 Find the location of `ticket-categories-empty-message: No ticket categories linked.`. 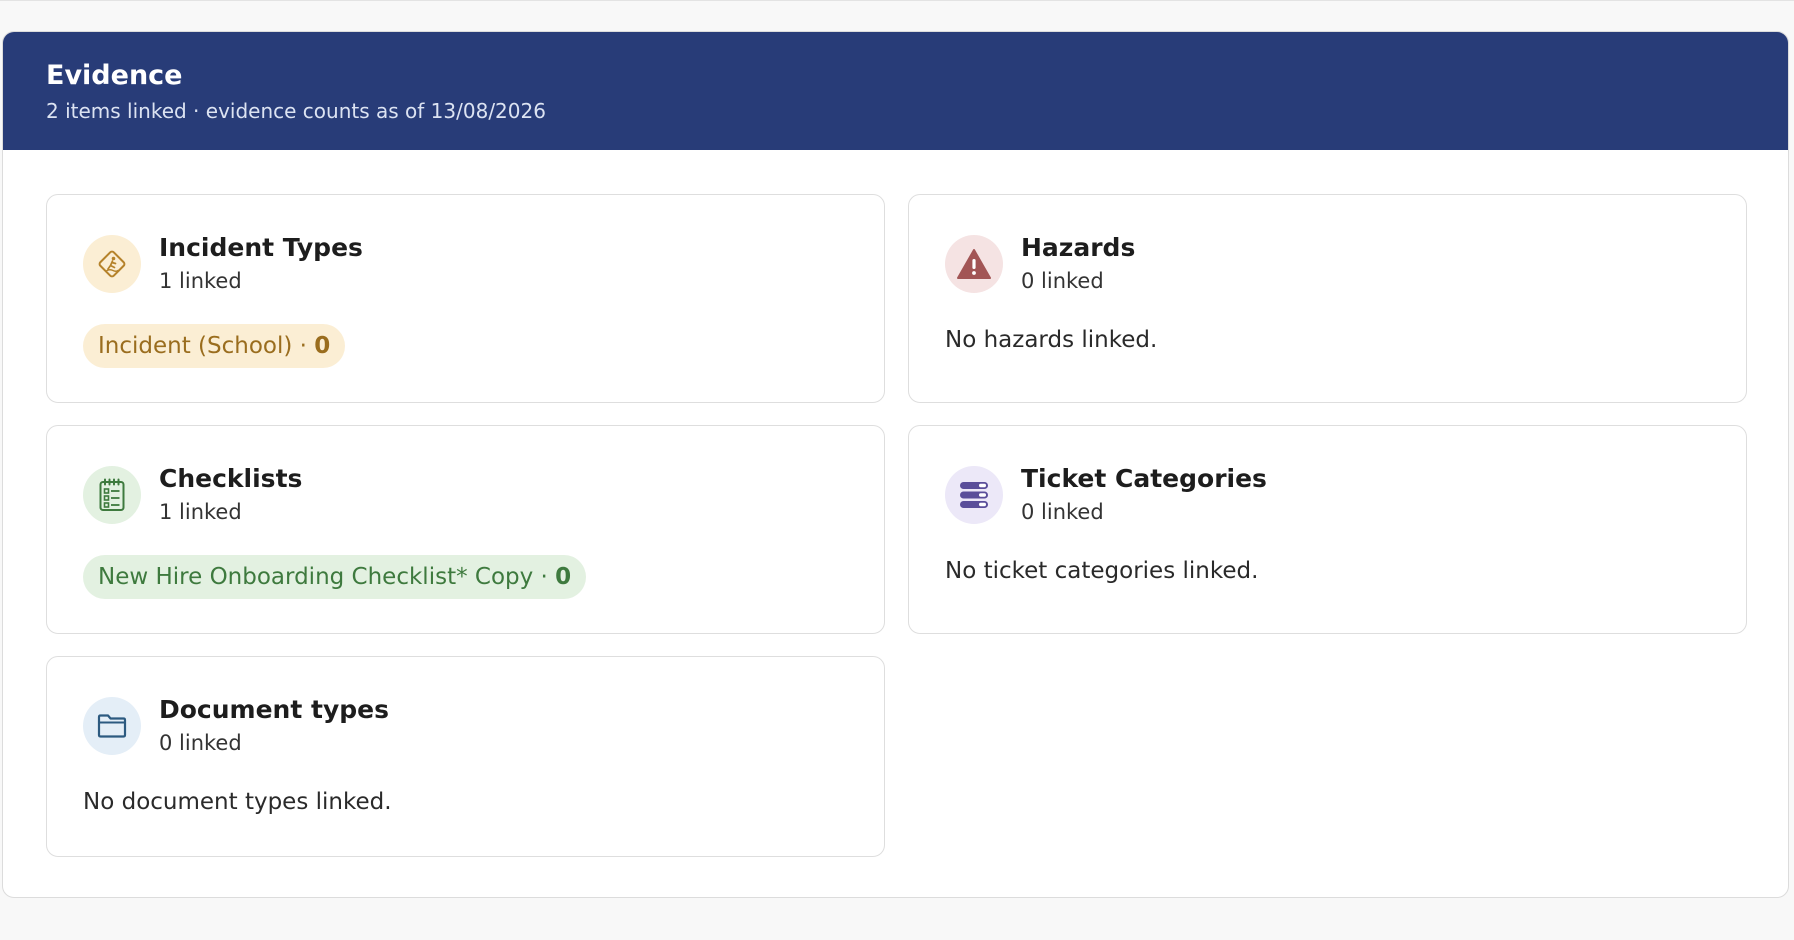

ticket-categories-empty-message: No ticket categories linked. is located at coordinates (1102, 571).